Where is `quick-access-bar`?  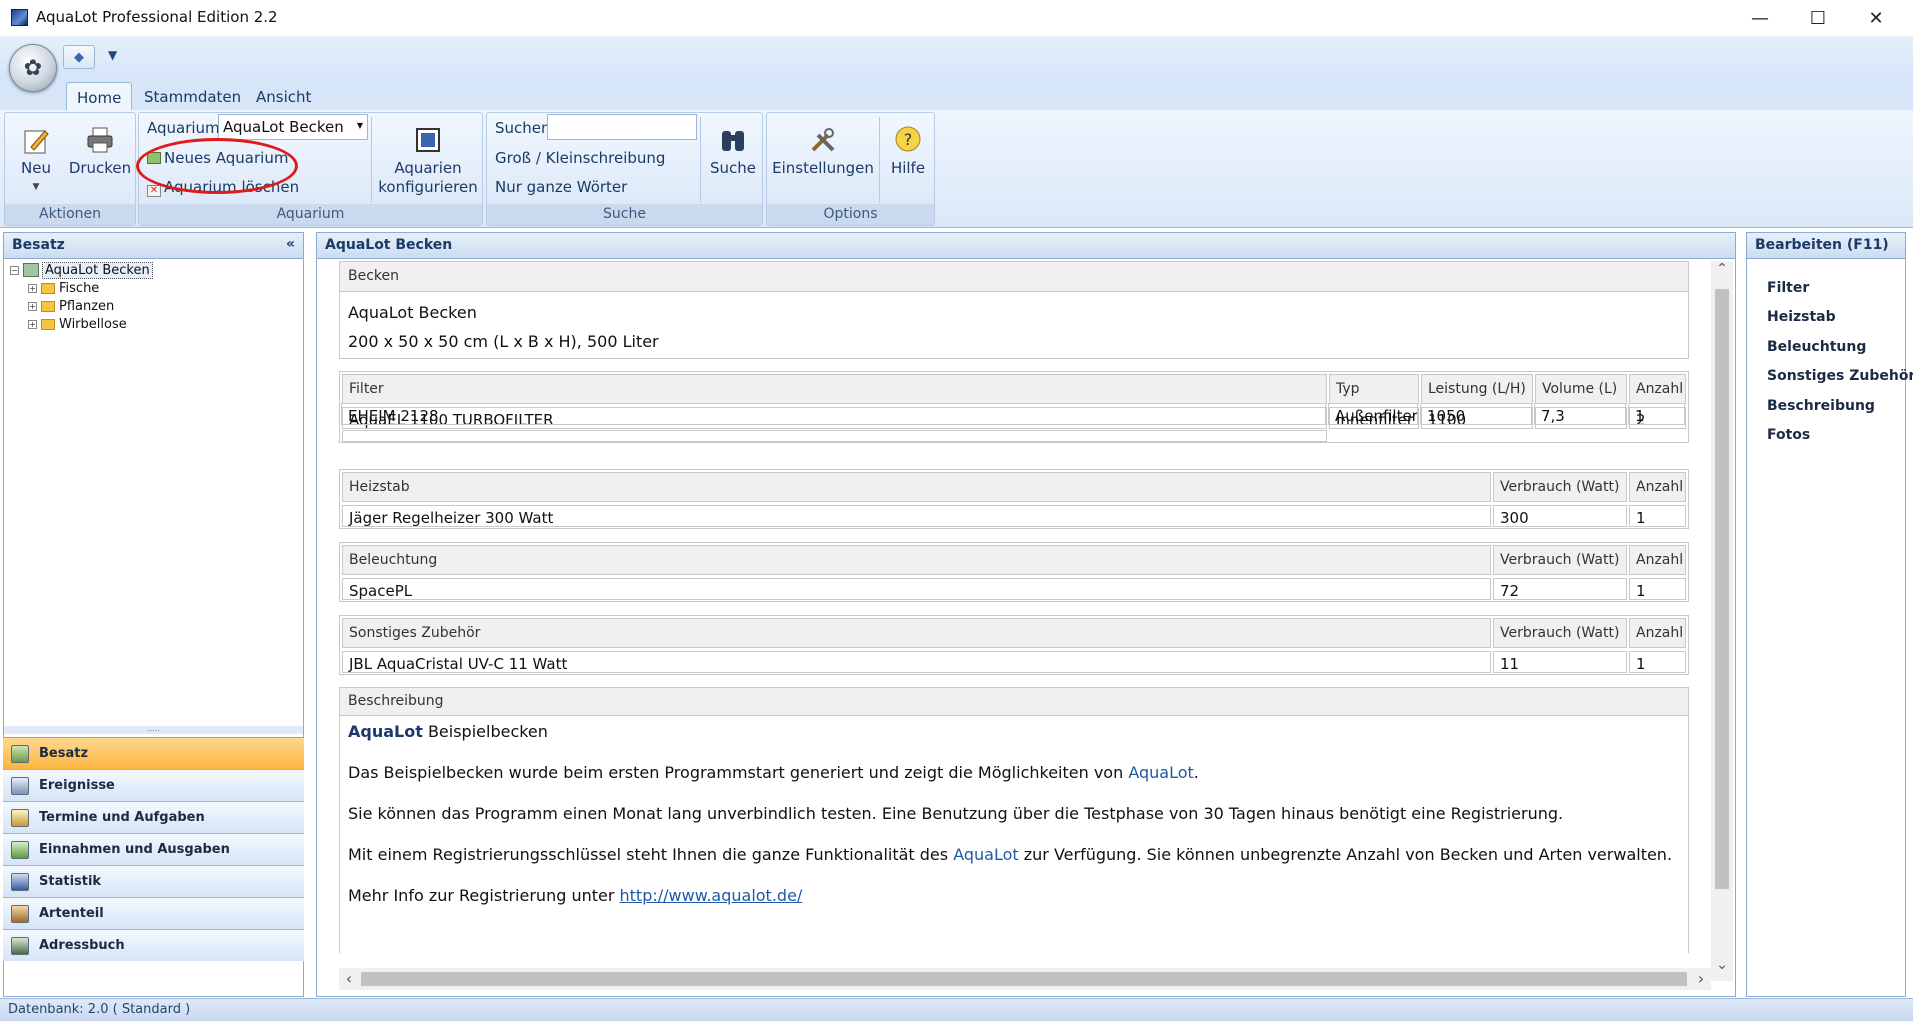
quick-access-bar is located at coordinates (956, 56).